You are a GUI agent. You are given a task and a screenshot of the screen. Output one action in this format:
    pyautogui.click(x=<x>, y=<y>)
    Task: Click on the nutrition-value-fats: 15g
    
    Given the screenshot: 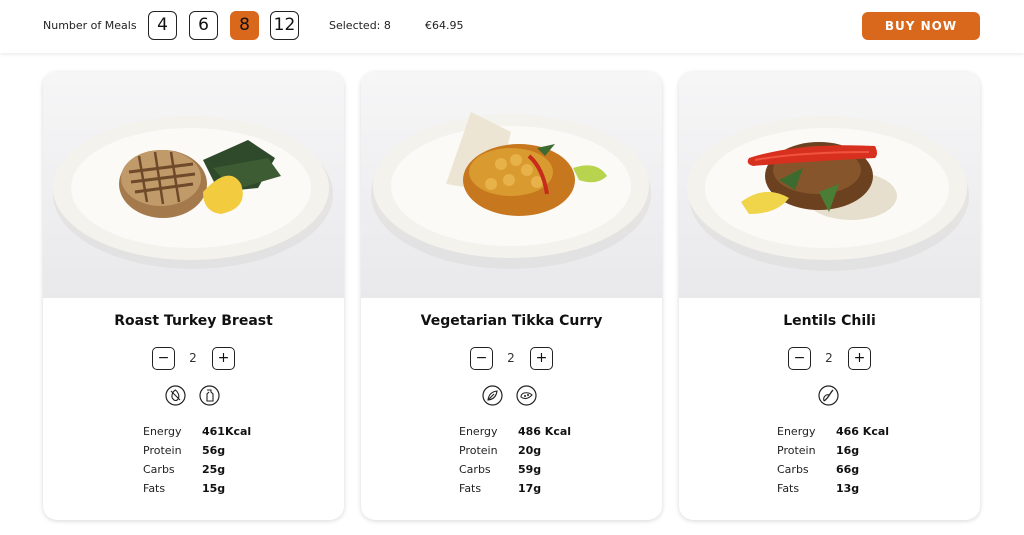 What is the action you would take?
    pyautogui.click(x=214, y=488)
    